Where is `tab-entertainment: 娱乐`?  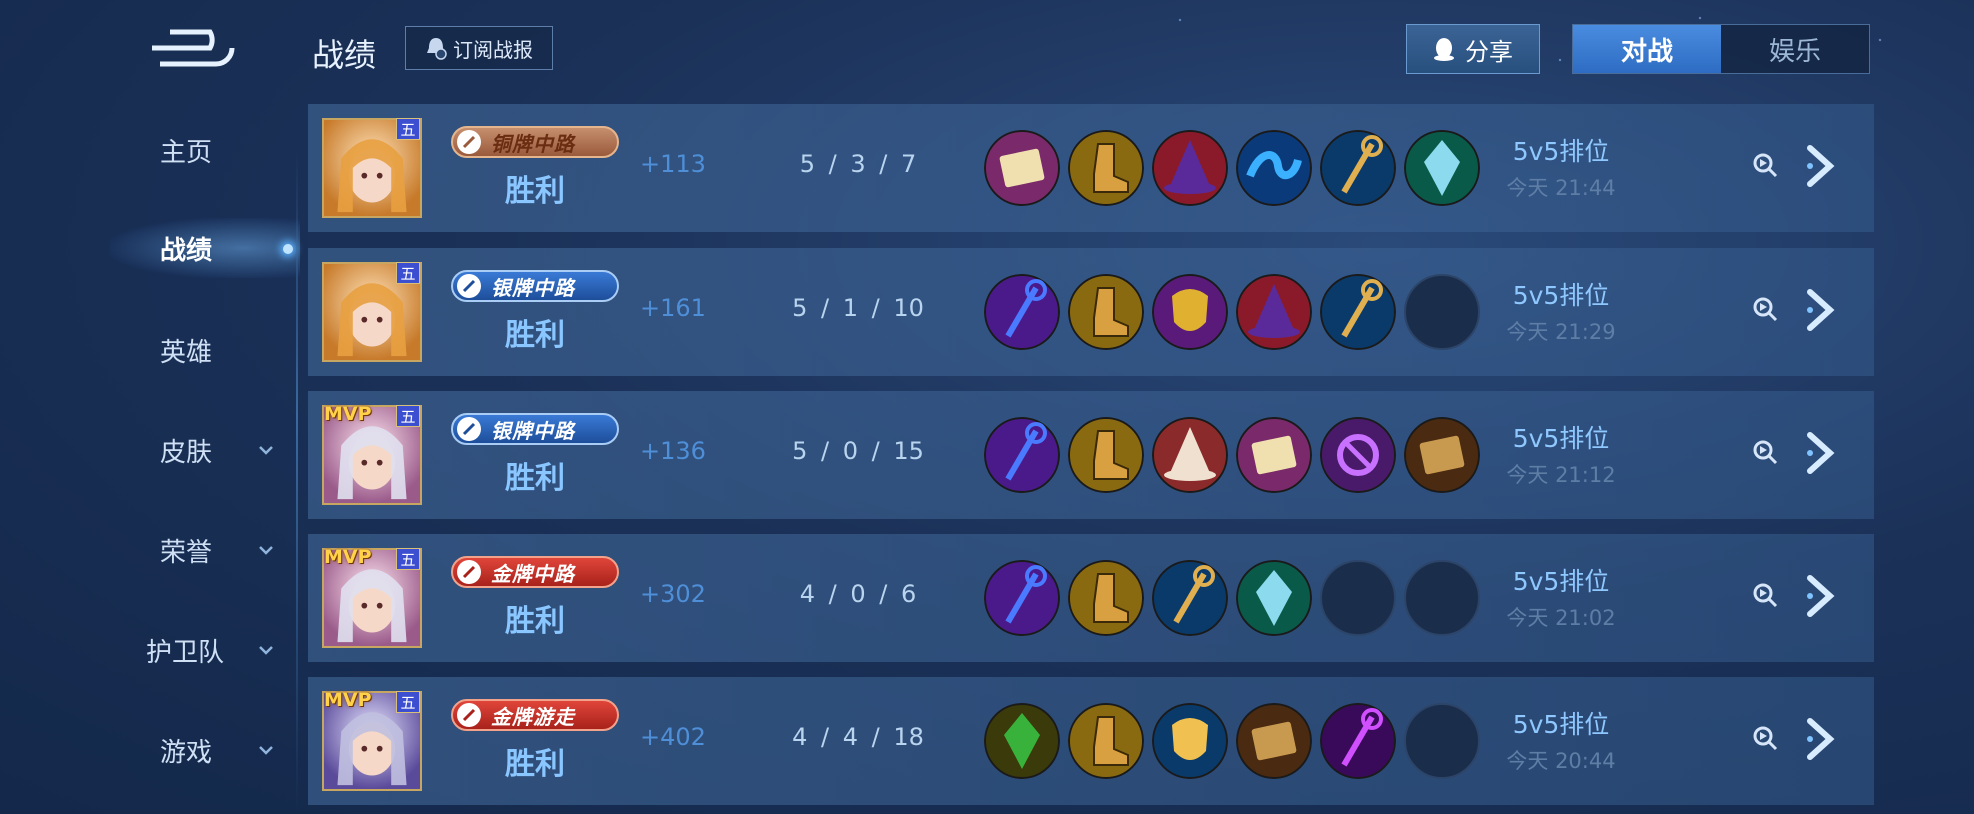 tab-entertainment: 娱乐 is located at coordinates (1795, 49).